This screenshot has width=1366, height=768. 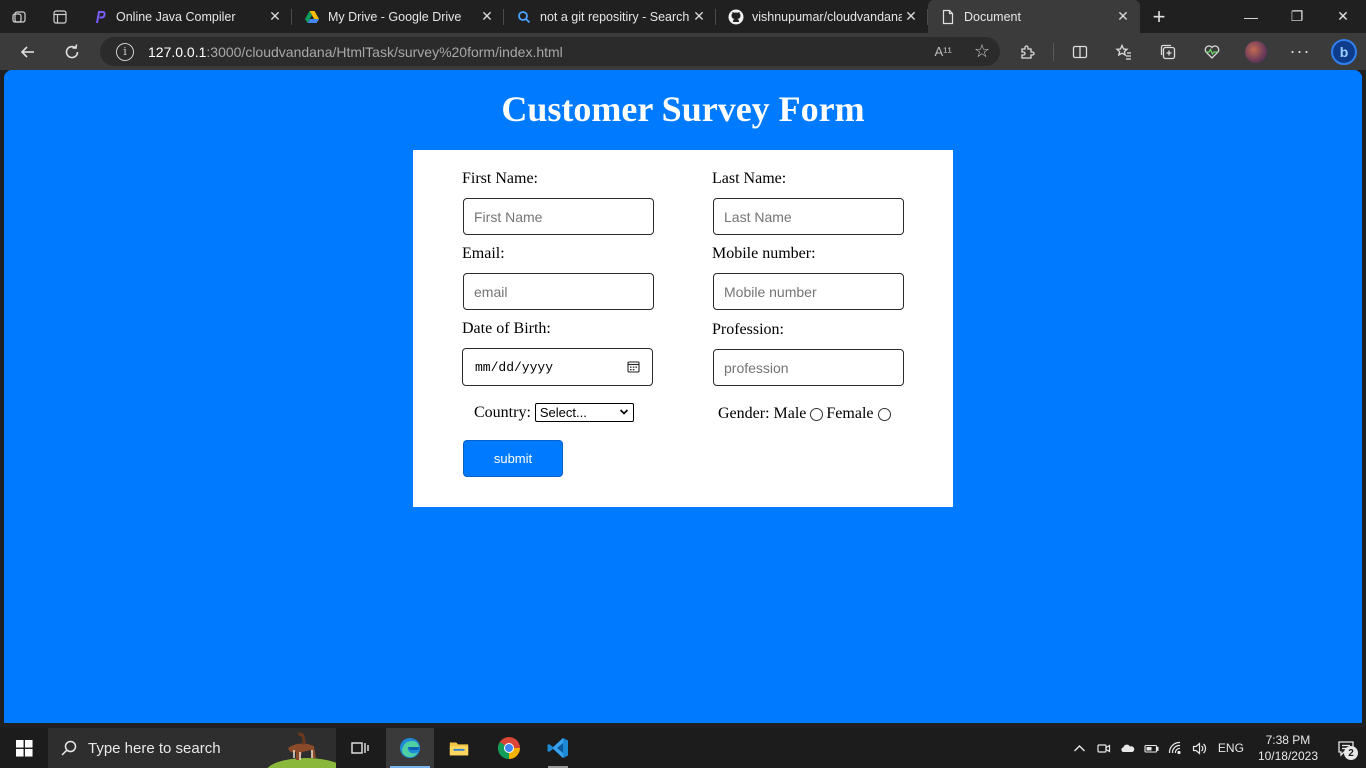 What do you see at coordinates (20, 16) in the screenshot?
I see `workspaces-icon` at bounding box center [20, 16].